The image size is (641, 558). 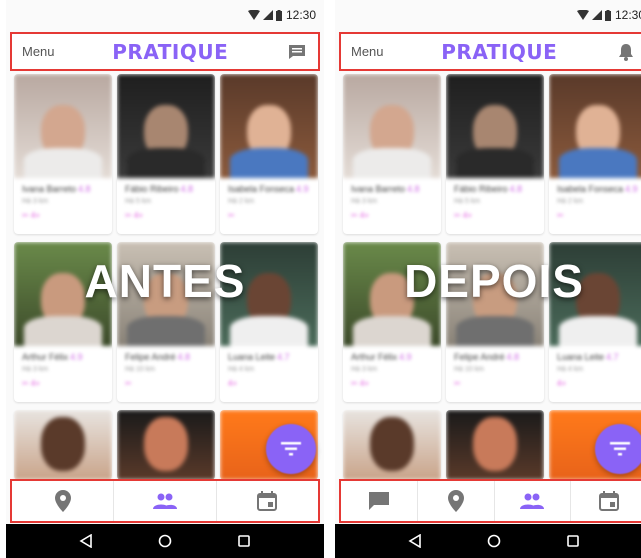 I want to click on top-app-bar: Menu PRATIQUE, so click(x=165, y=51).